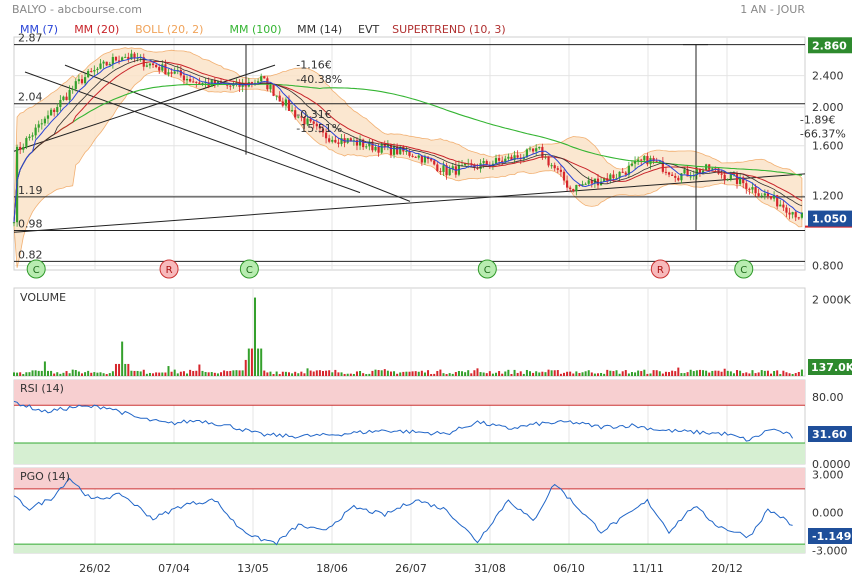 Image resolution: width=855 pixels, height=580 pixels. Describe the element at coordinates (828, 397) in the screenshot. I see `rsi-y-tick: 80.00` at that location.